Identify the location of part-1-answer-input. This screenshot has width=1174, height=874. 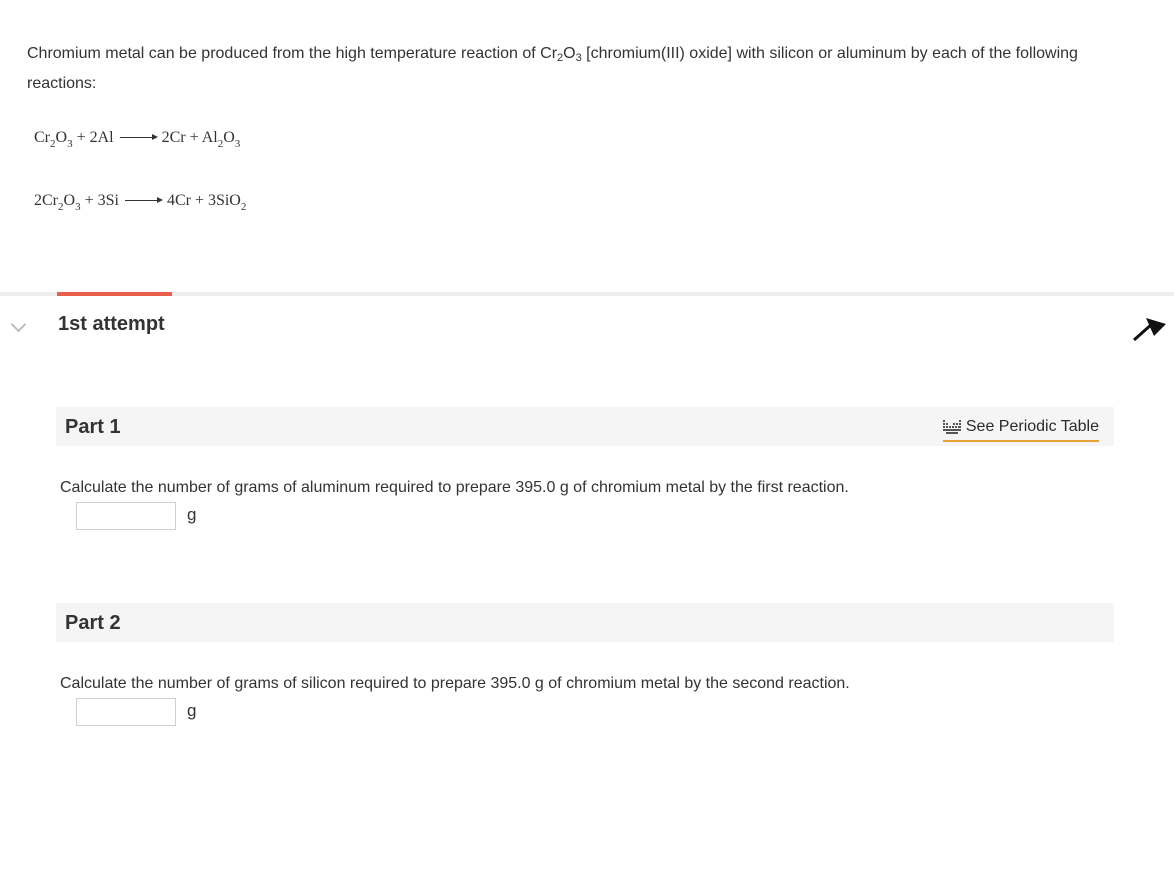
(126, 516).